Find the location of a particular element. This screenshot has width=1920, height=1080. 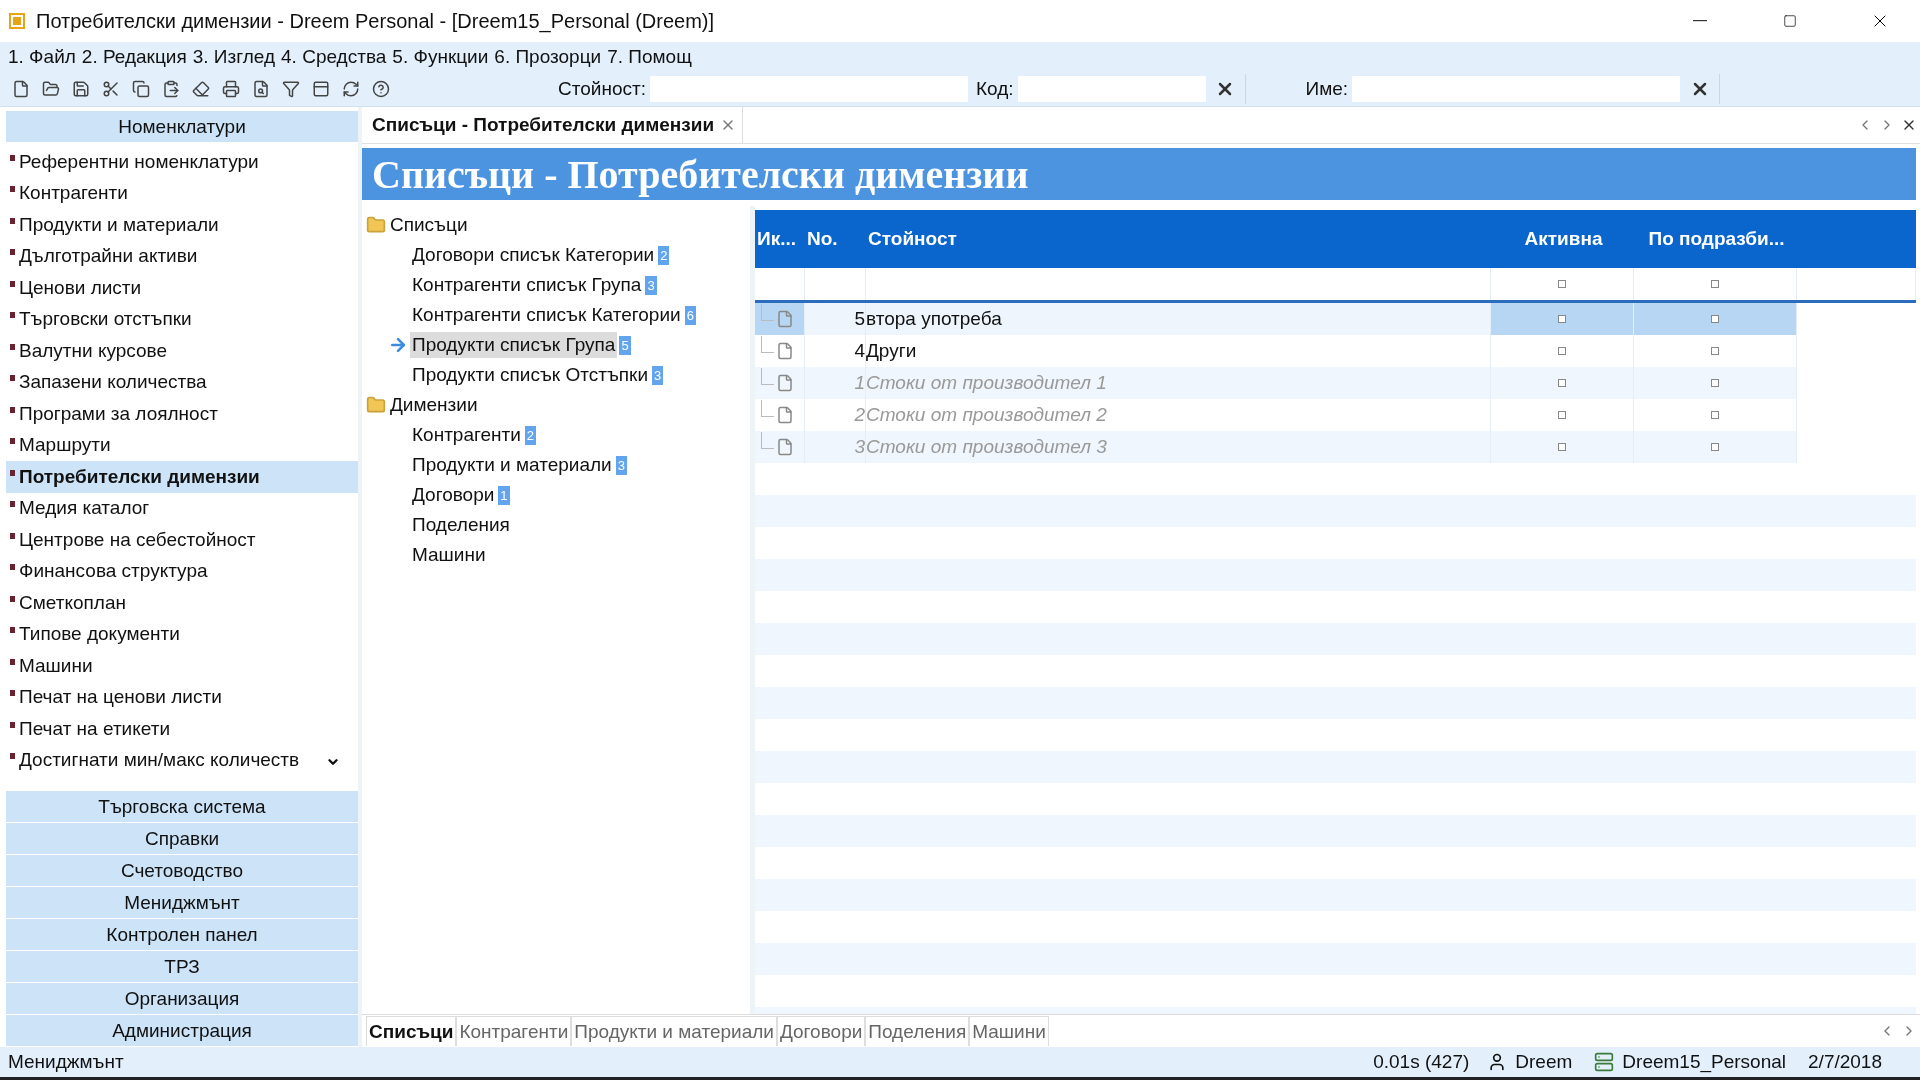

section-button: Търговска система is located at coordinates (182, 807).